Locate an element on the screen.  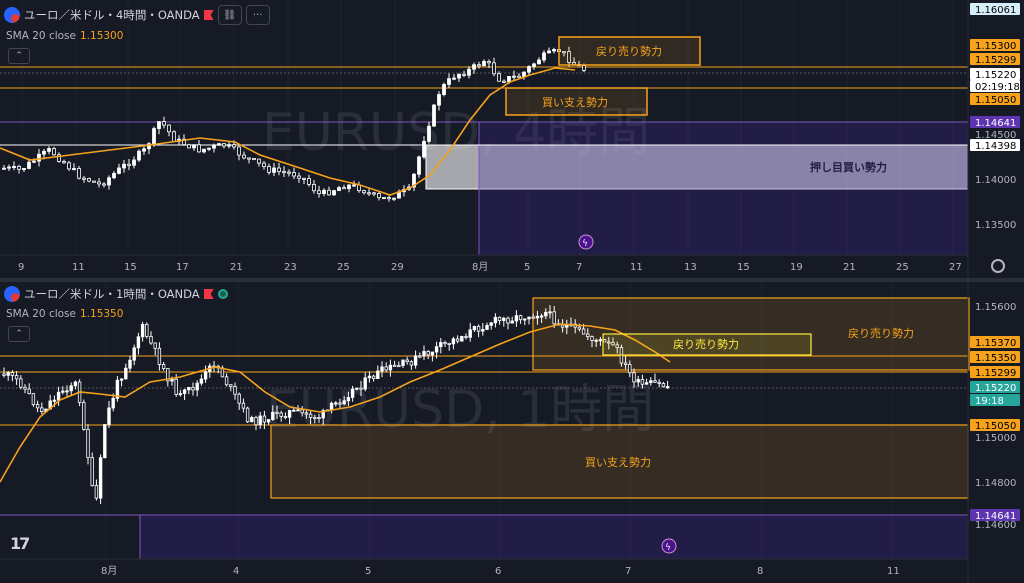
time-label-4h: 13 is located at coordinates (690, 267).